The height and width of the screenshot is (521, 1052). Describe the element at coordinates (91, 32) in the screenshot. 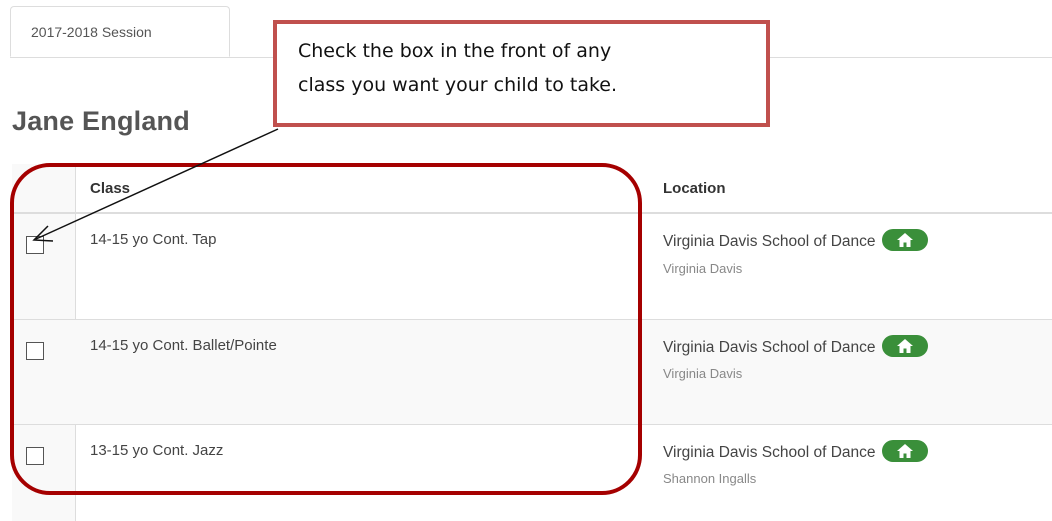

I see `tab-label: 2017-2018 Session` at that location.